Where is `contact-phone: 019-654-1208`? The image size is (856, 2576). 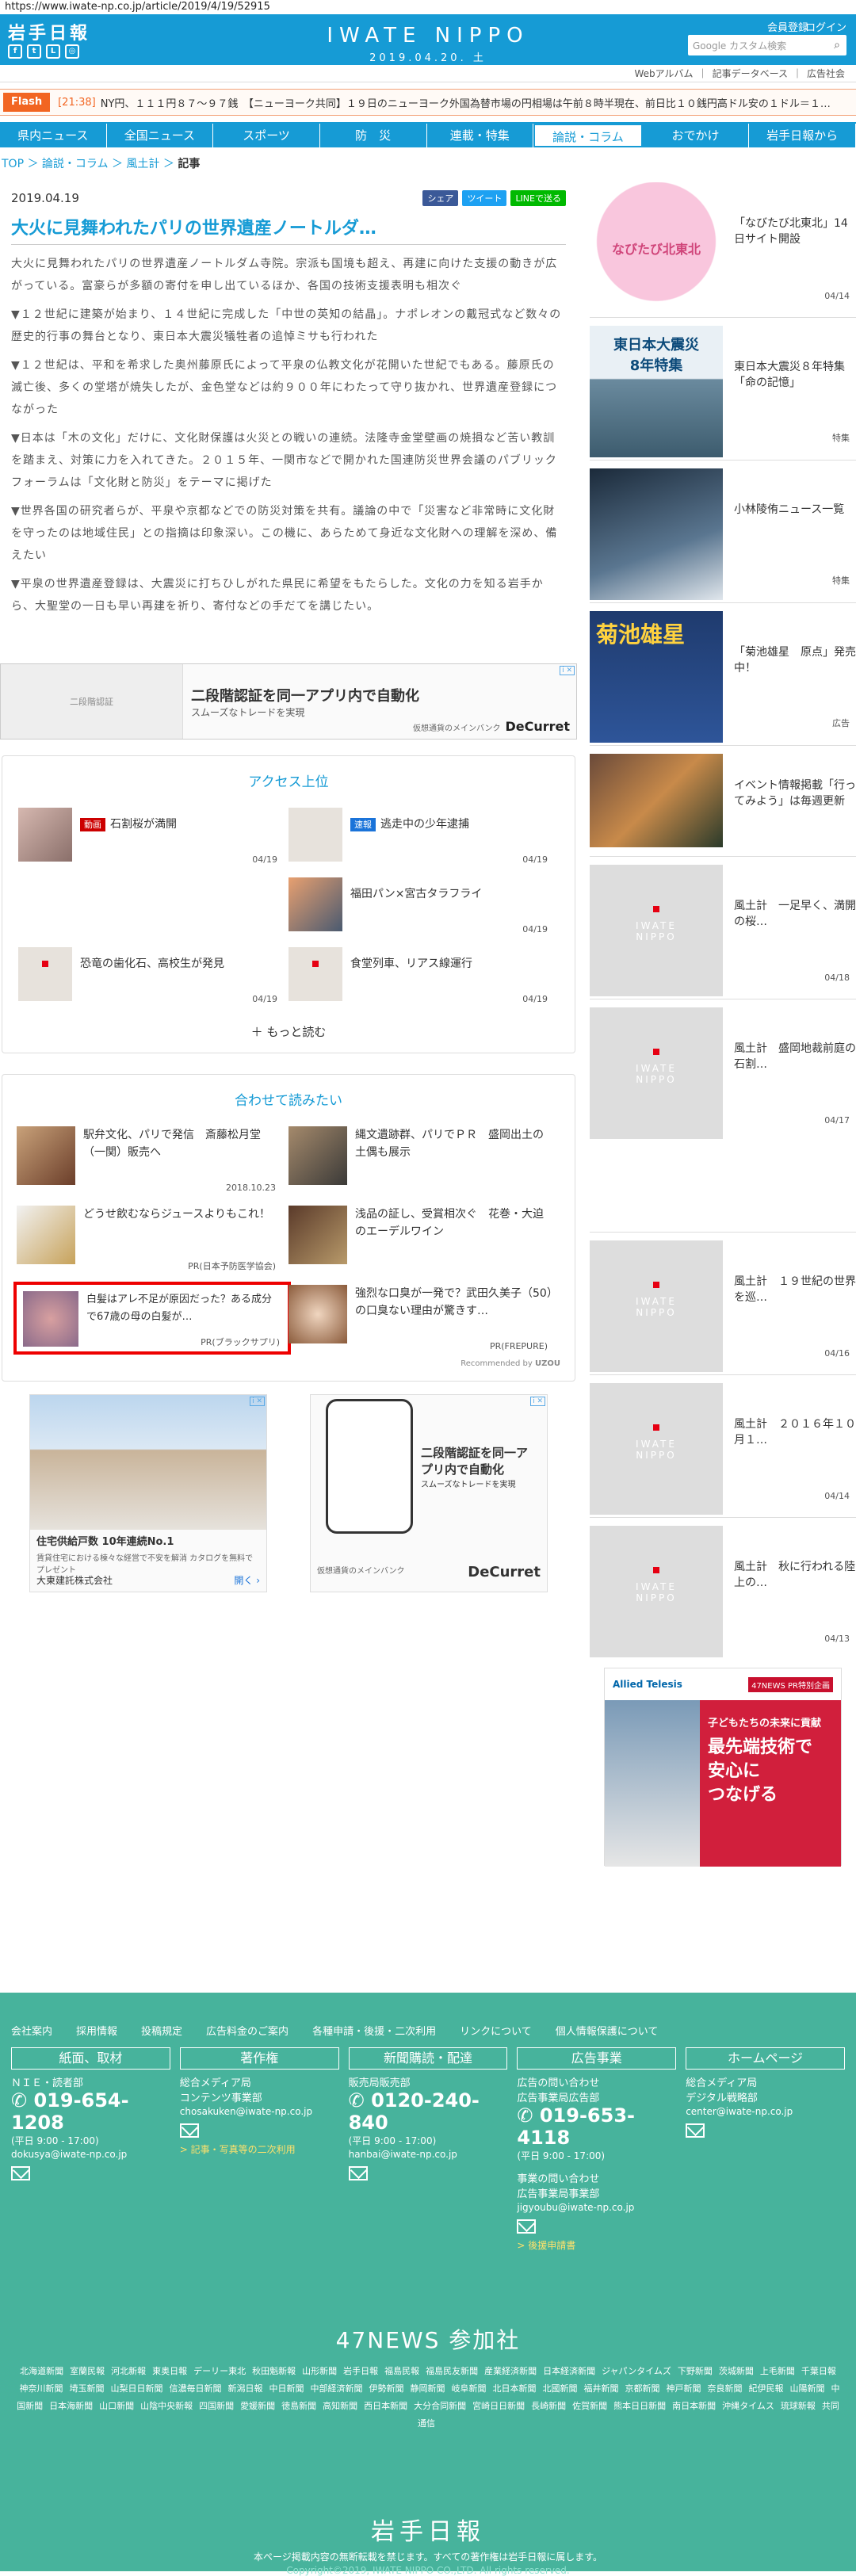 contact-phone: 019-654-1208 is located at coordinates (70, 2111).